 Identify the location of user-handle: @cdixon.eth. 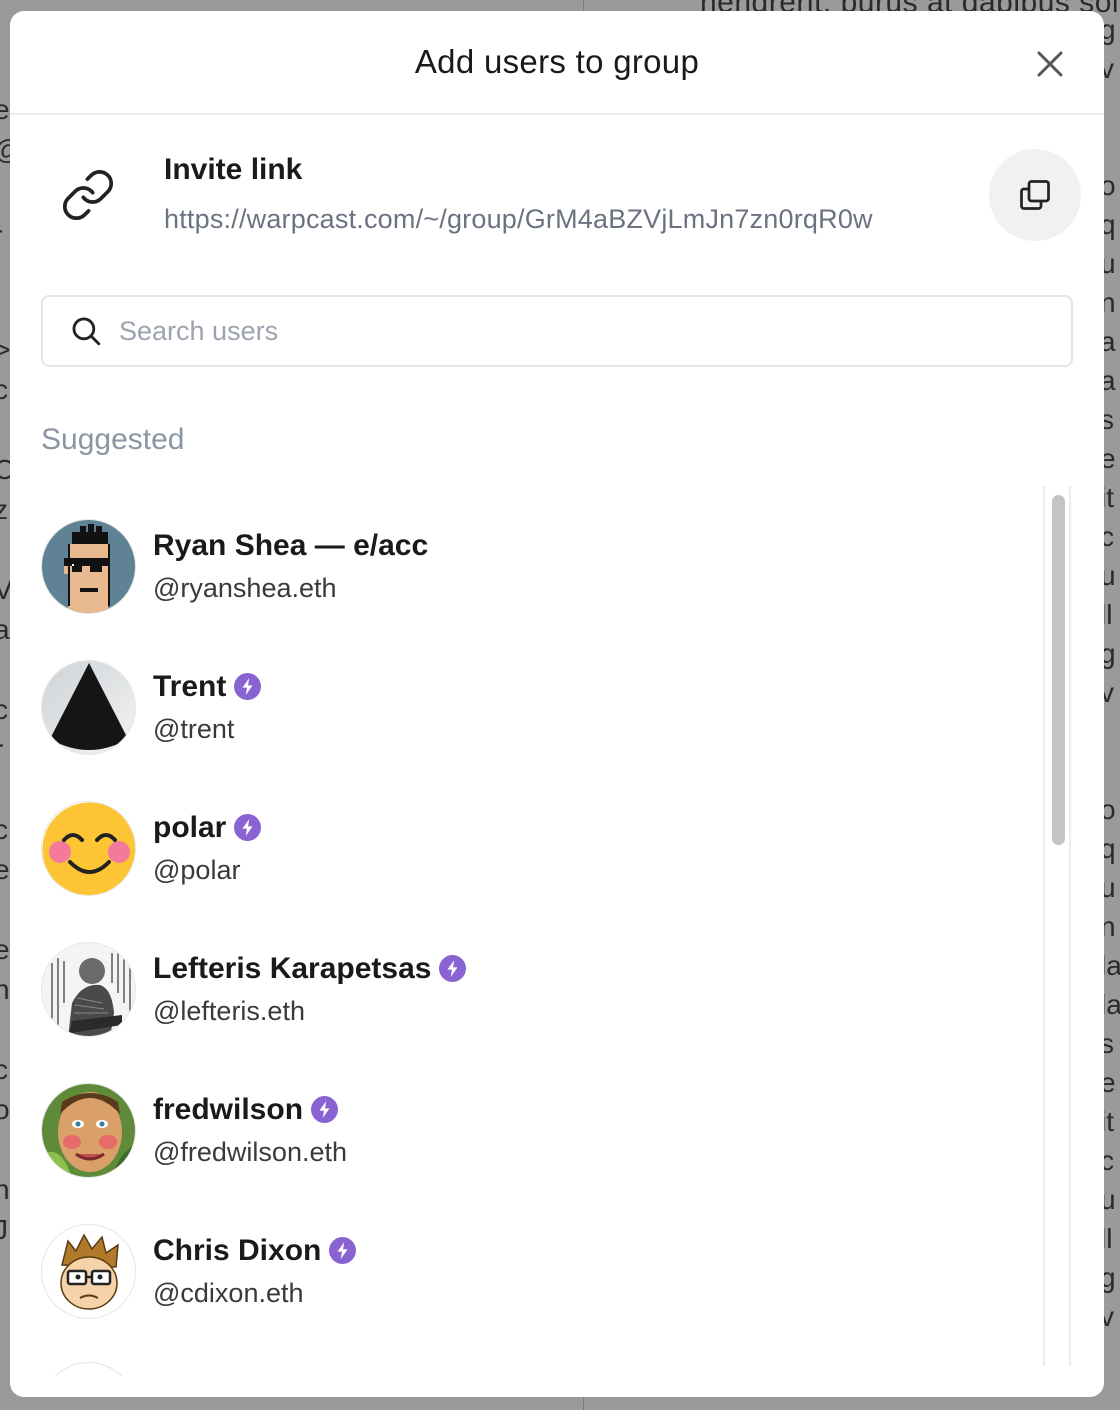
(228, 1292).